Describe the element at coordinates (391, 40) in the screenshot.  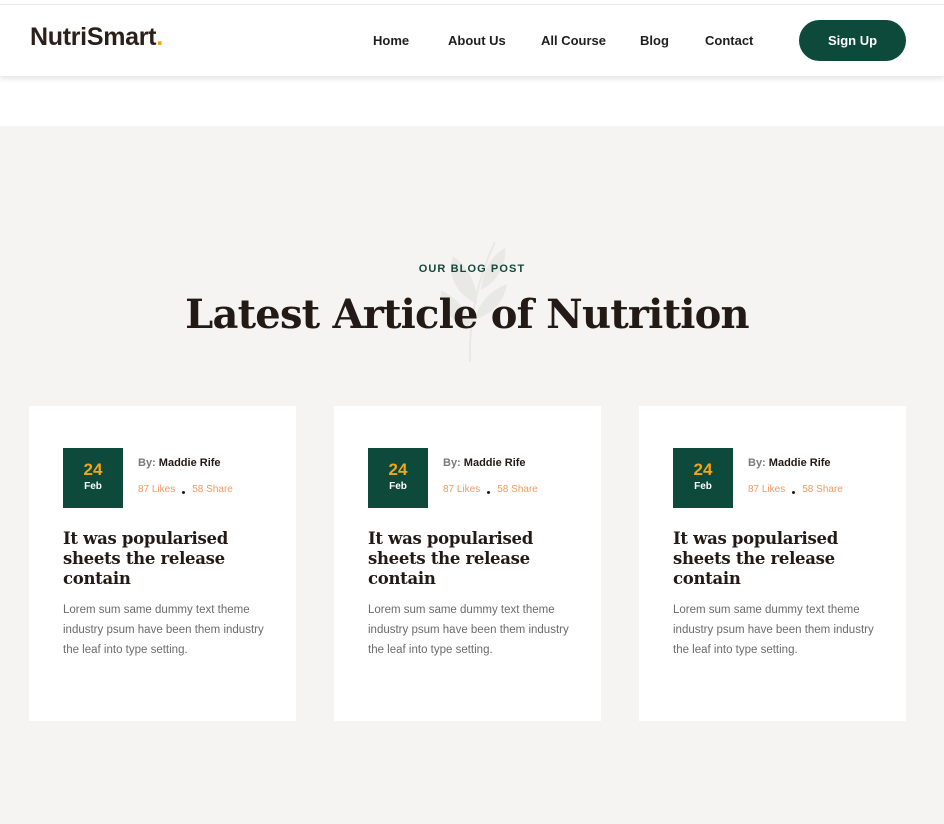
I see `nav-home: Home` at that location.